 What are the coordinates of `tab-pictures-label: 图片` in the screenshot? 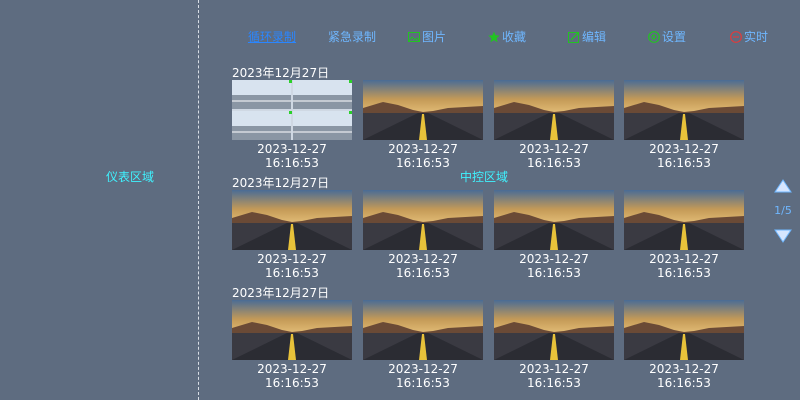 It's located at (434, 37).